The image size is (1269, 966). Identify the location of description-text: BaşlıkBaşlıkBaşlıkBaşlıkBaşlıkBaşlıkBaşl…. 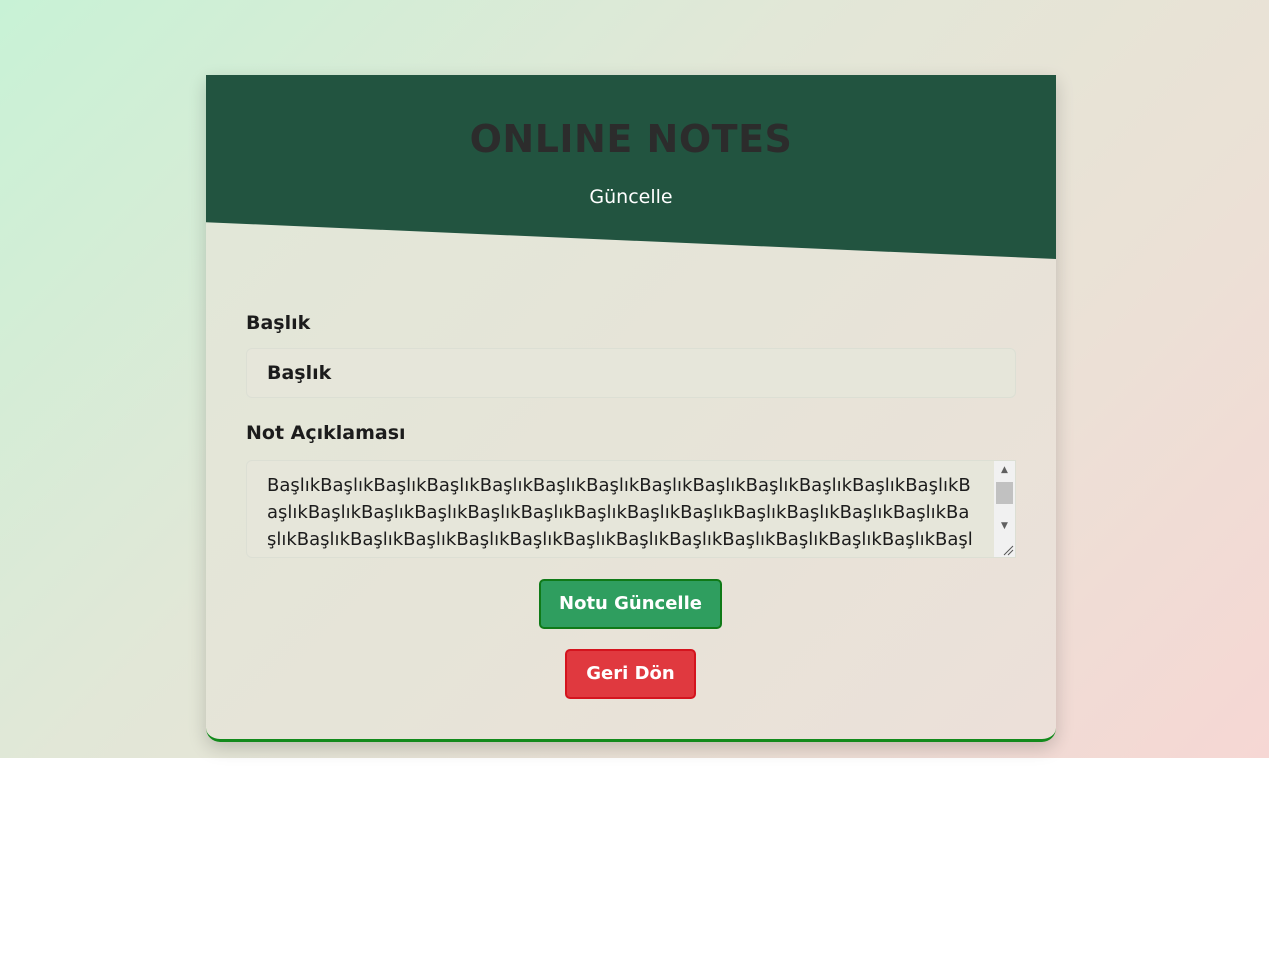
(620, 516).